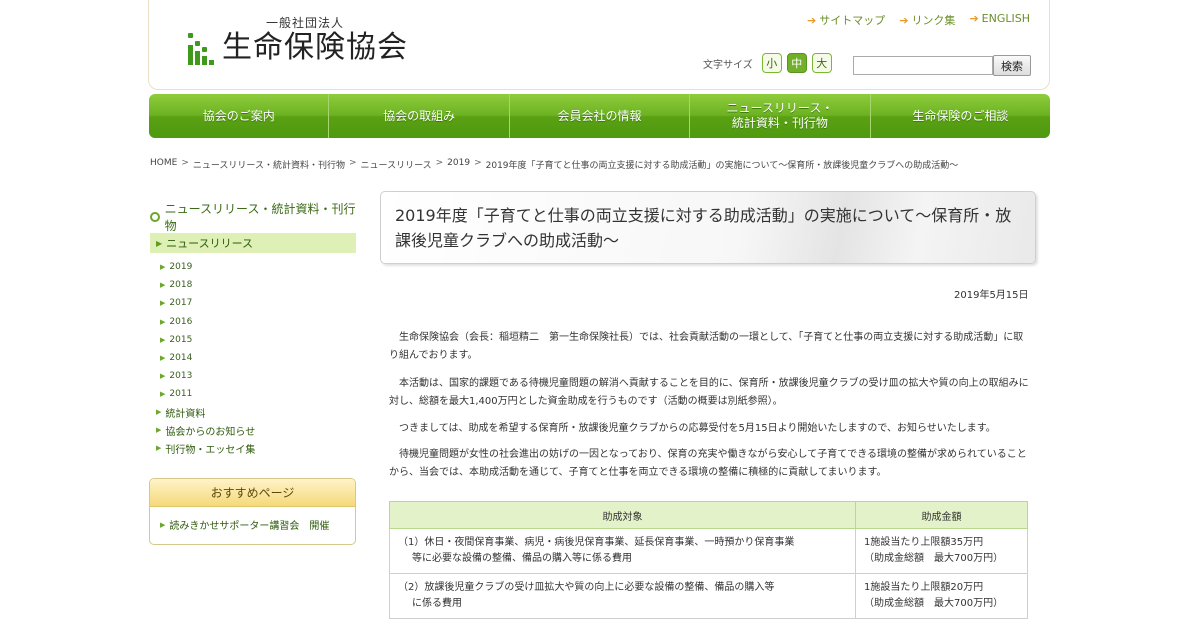 The image size is (1200, 643). What do you see at coordinates (163, 164) in the screenshot?
I see `breadcrumb-home: HOME` at bounding box center [163, 164].